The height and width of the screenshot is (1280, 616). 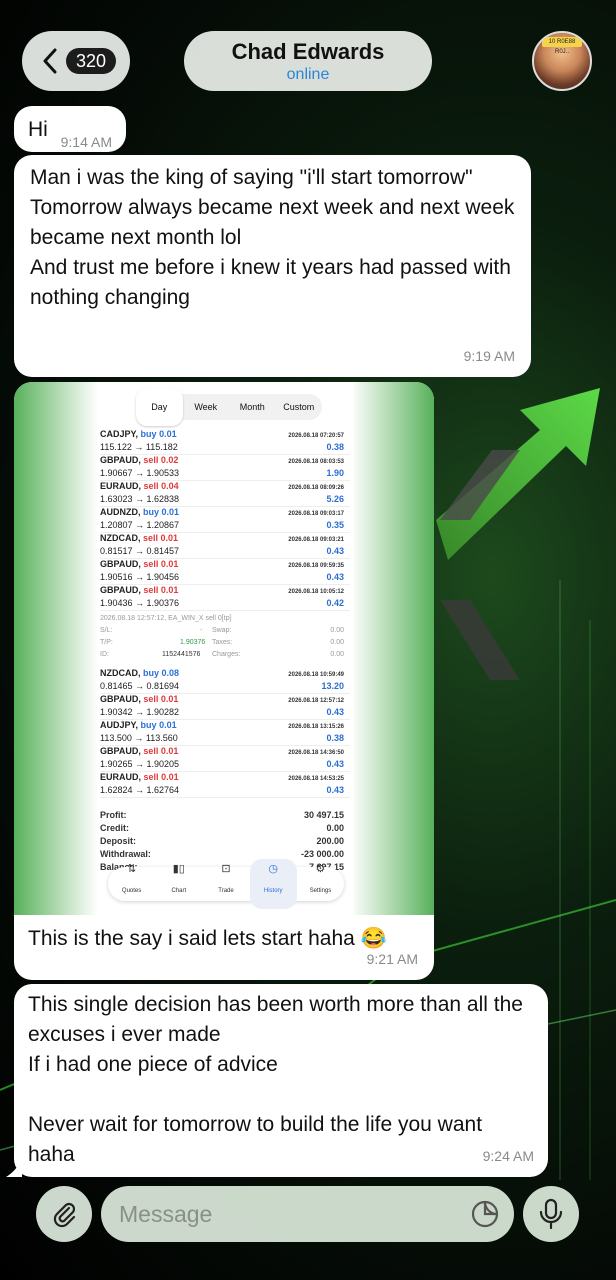 I want to click on message-bubble: Hi 9:14 AM, so click(x=70, y=129).